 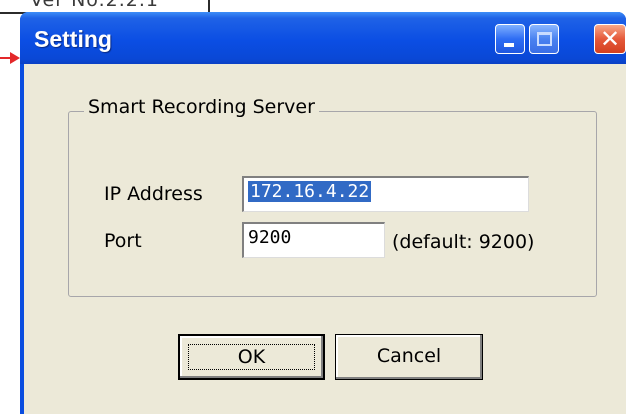 I want to click on ok-button: OK, so click(x=251, y=357).